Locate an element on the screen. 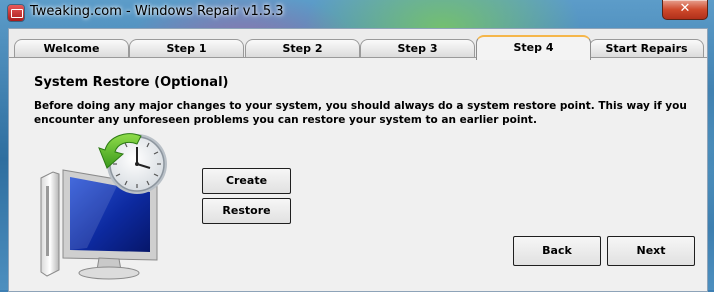 This screenshot has width=714, height=292. app-icon is located at coordinates (16, 13).